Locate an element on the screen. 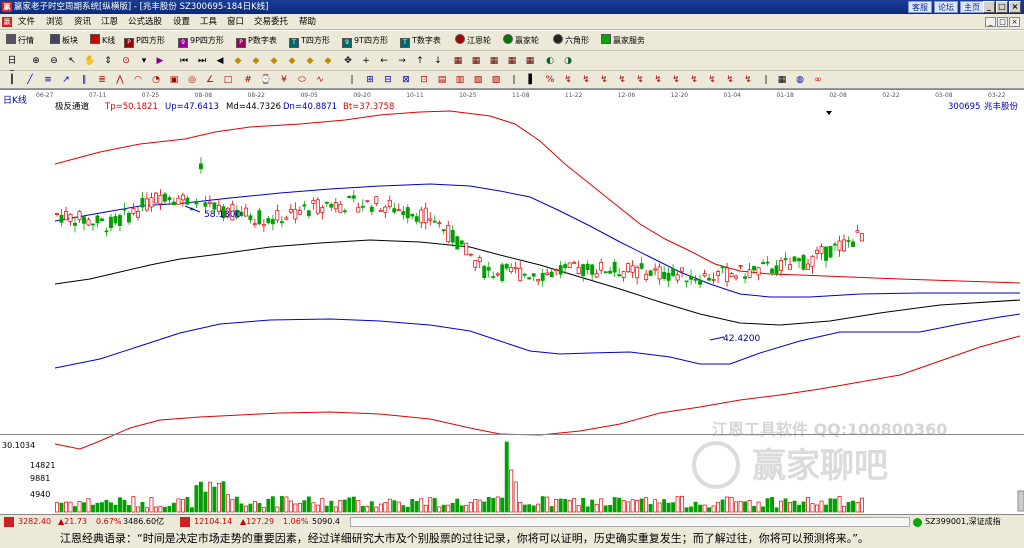  ellipse-icon: ⬭ is located at coordinates (302, 80).